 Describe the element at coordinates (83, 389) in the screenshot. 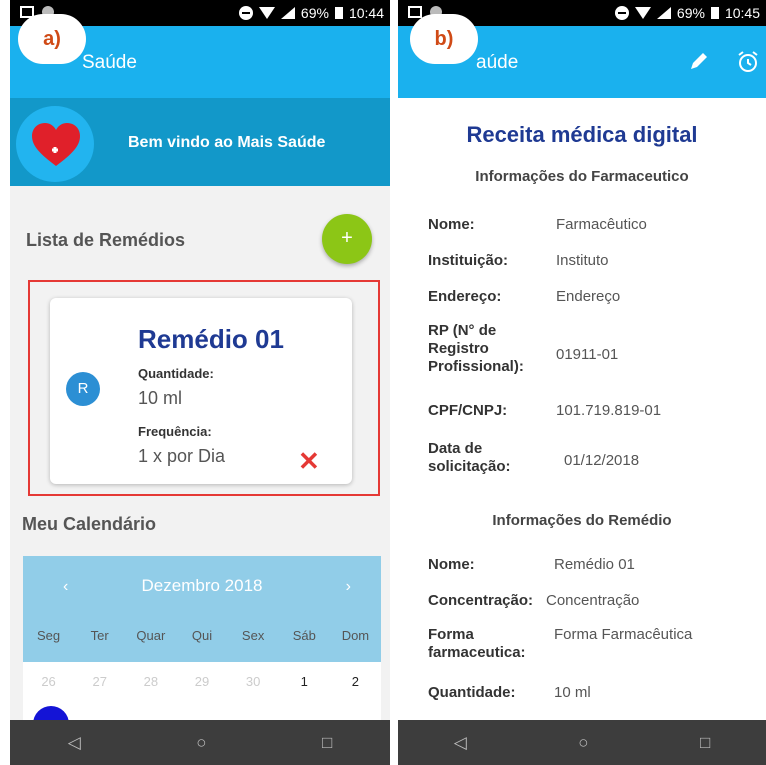

I see `avatar: R` at that location.